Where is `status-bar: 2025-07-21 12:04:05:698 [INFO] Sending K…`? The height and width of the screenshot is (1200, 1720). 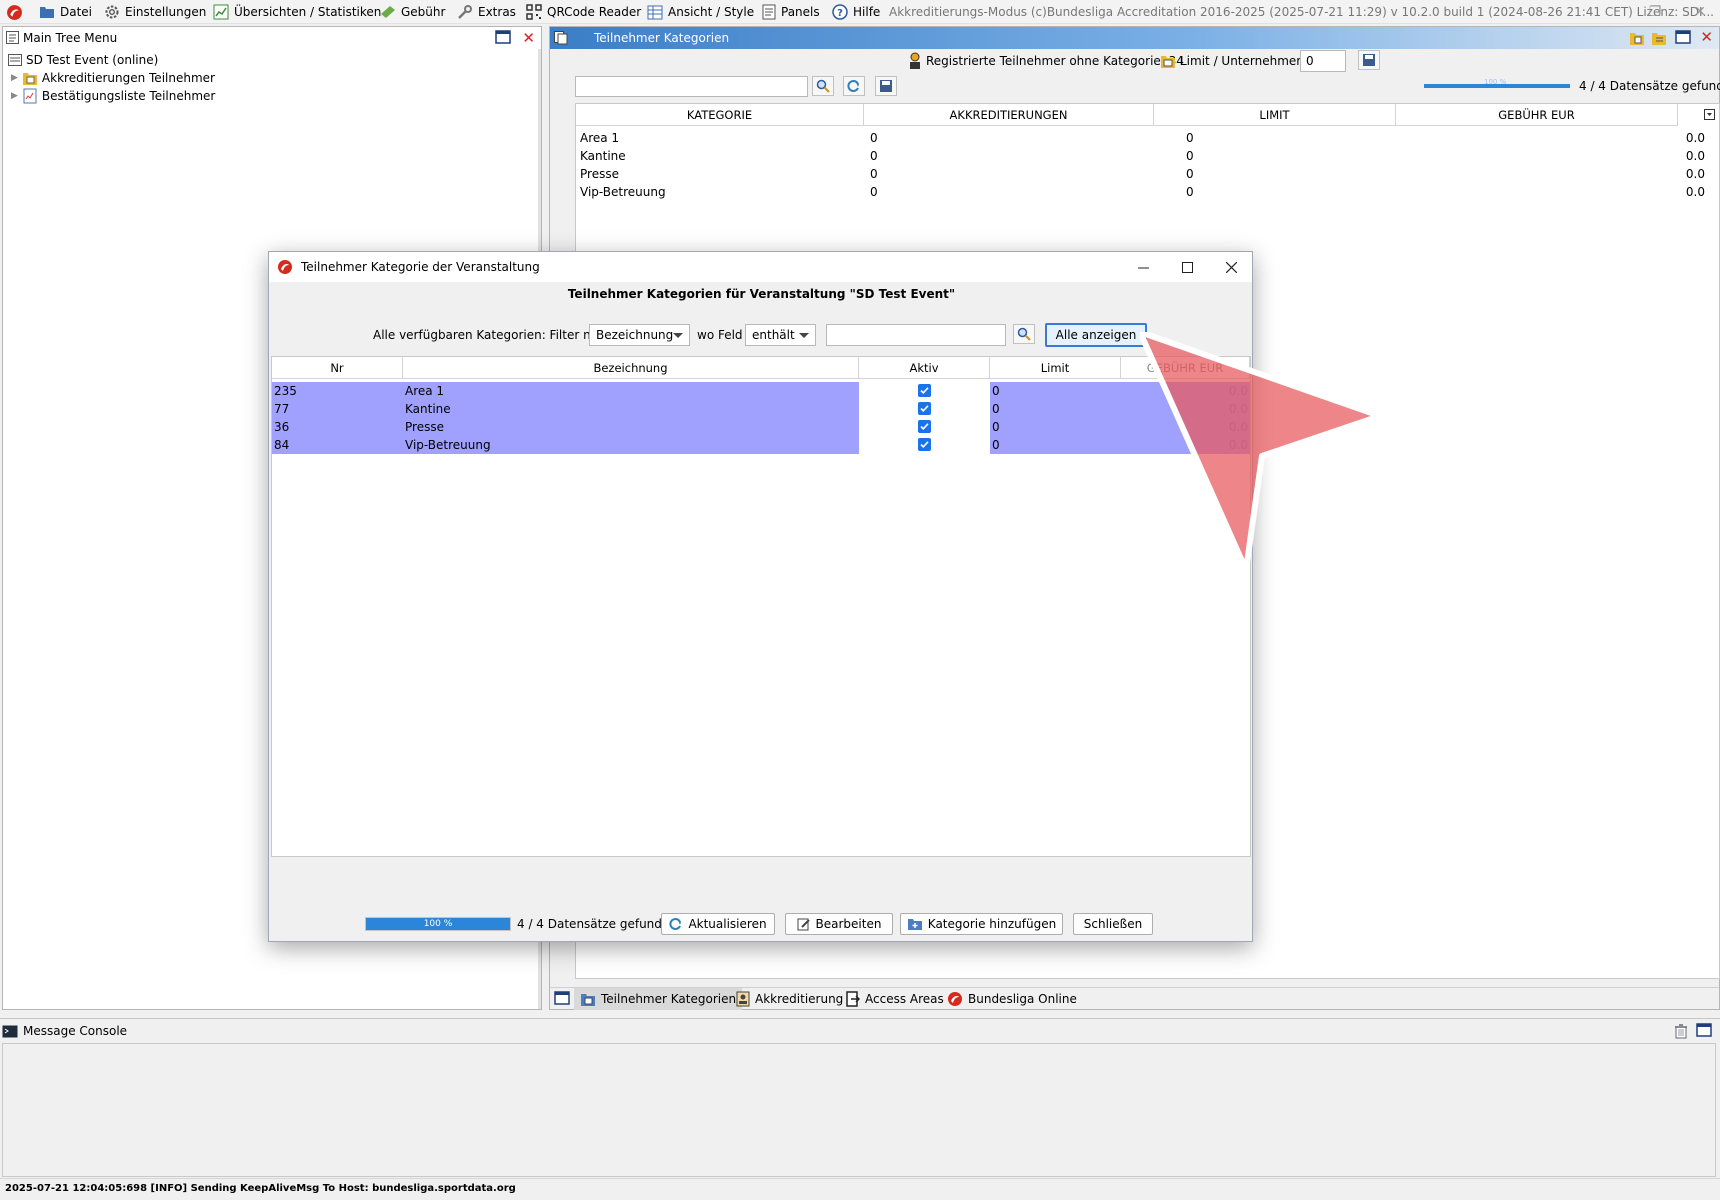 status-bar: 2025-07-21 12:04:05:698 [INFO] Sending K… is located at coordinates (860, 1189).